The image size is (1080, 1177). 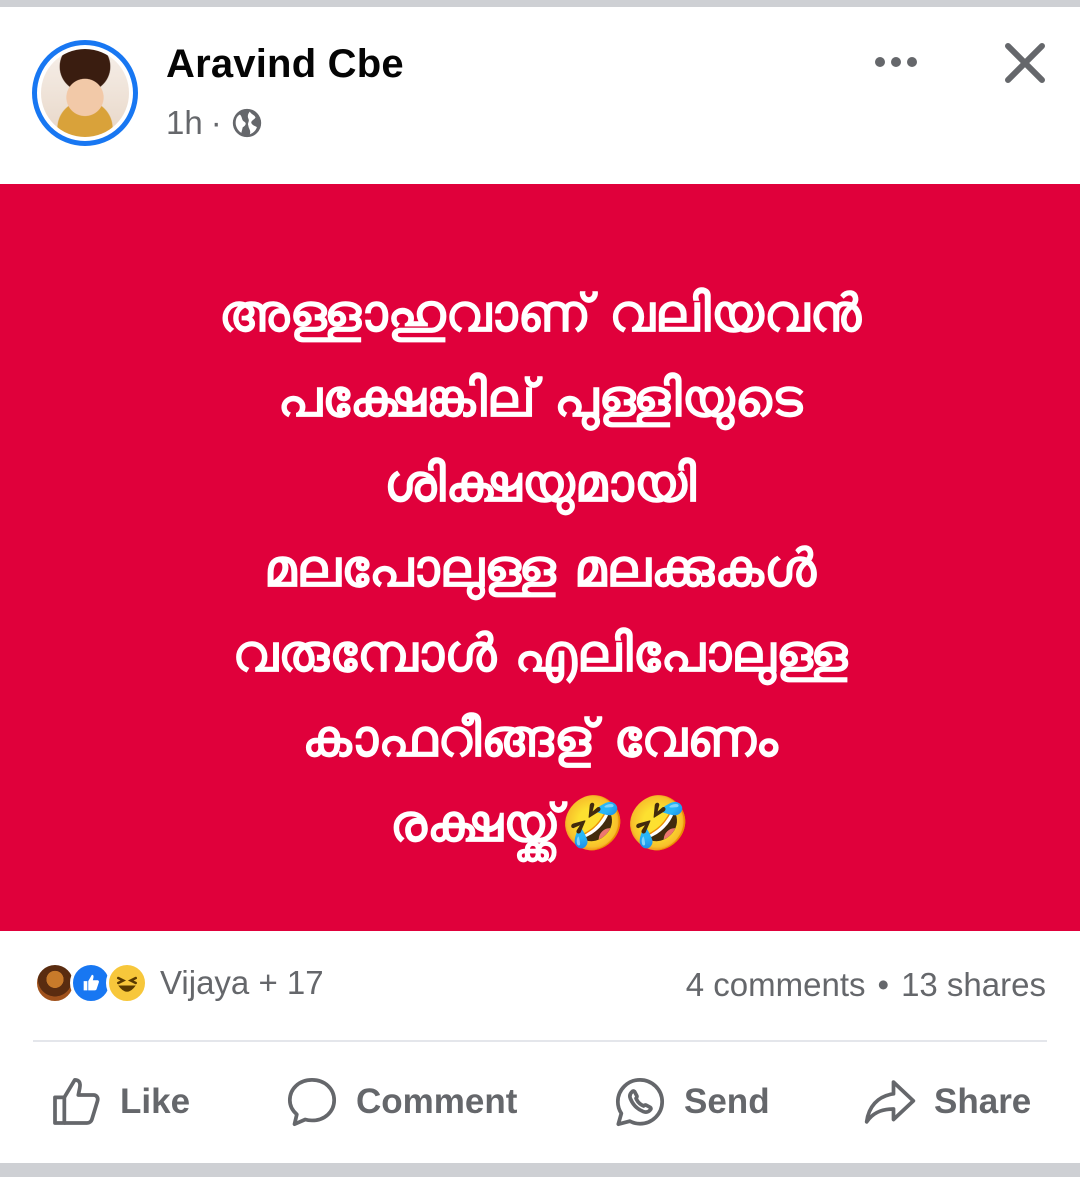 I want to click on close-icon, so click(x=1025, y=63).